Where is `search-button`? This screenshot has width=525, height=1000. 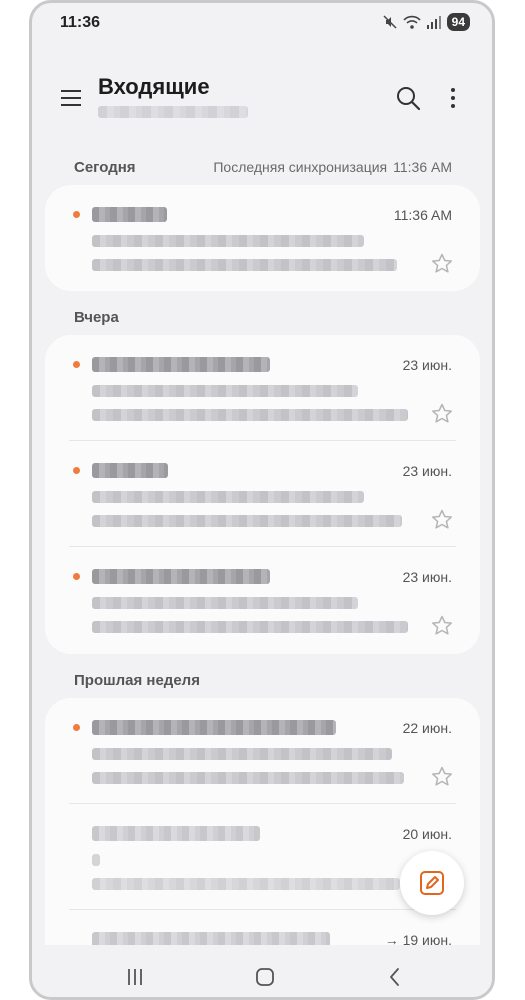 search-button is located at coordinates (408, 98).